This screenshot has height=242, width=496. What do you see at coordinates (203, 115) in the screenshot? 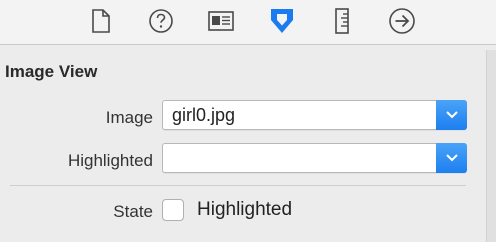
I see `image-value: girl0.jpg` at bounding box center [203, 115].